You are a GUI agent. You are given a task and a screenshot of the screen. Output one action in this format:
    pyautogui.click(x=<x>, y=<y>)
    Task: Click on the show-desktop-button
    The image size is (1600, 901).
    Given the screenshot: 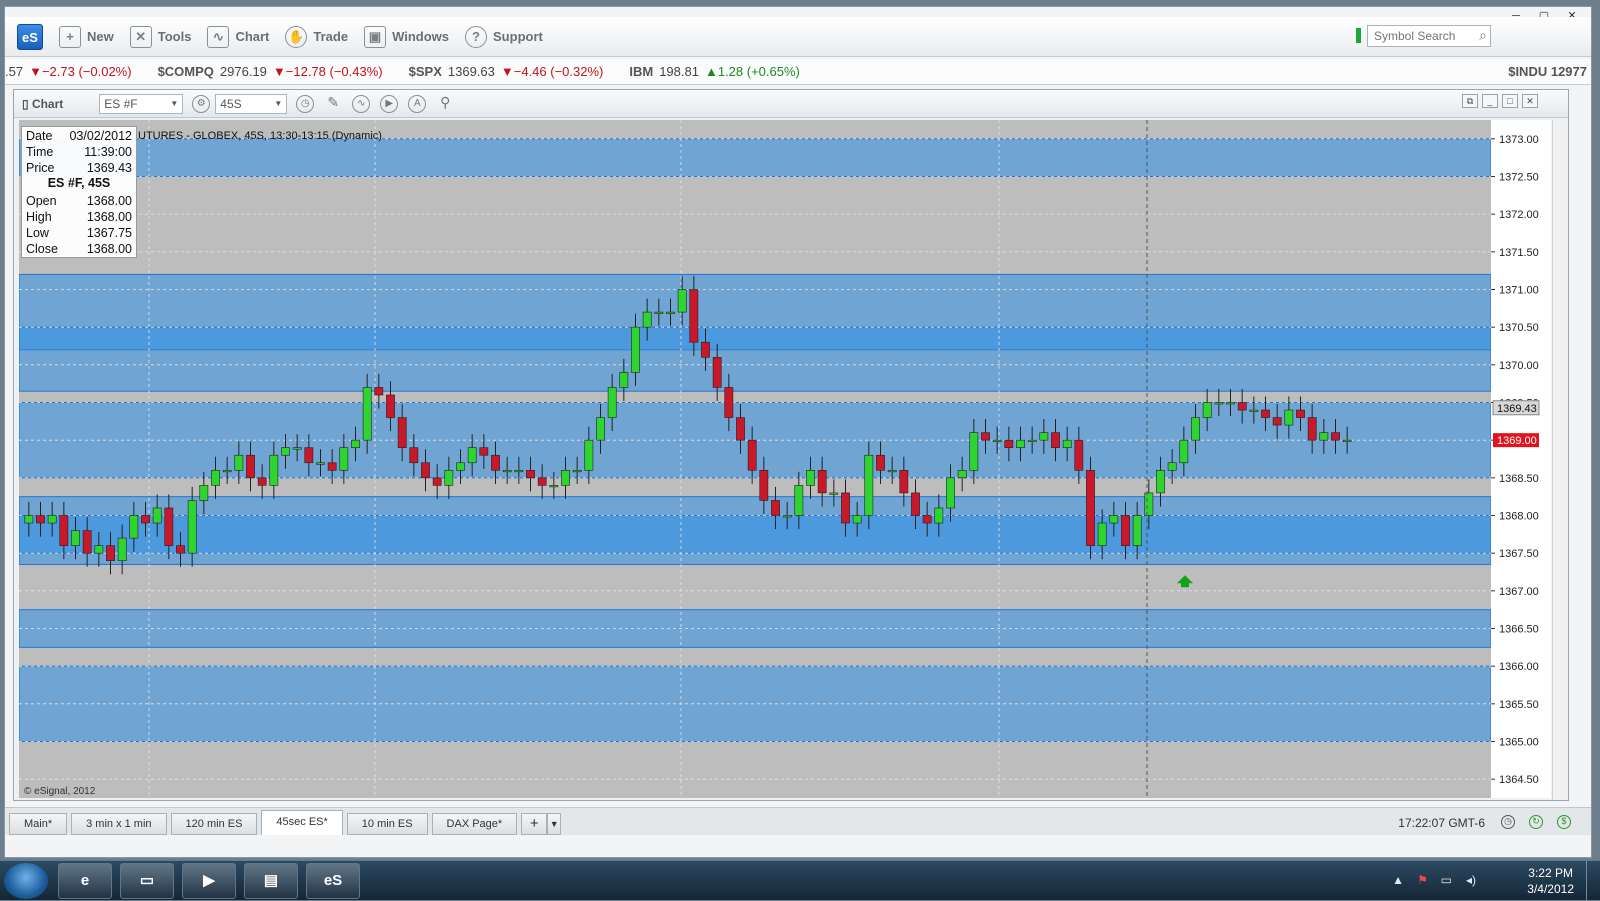 What is the action you would take?
    pyautogui.click(x=1593, y=881)
    